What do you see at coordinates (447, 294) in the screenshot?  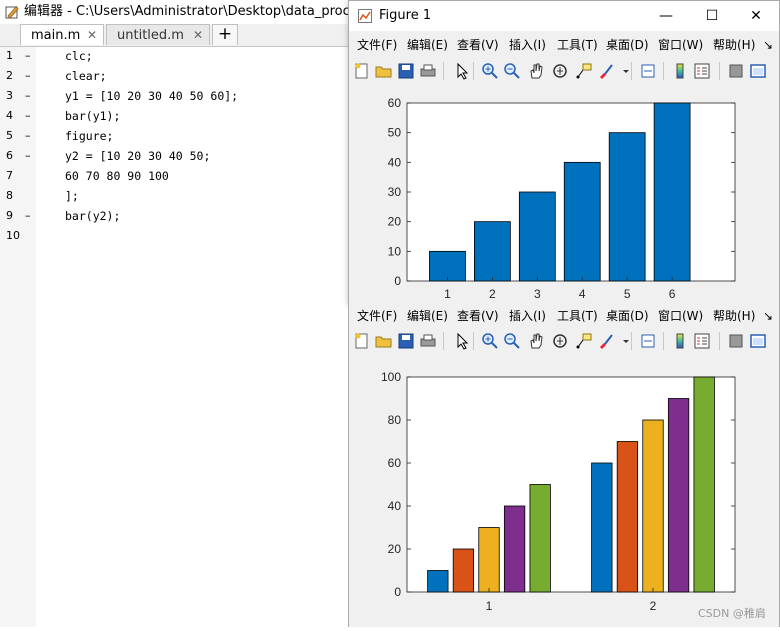 I see `x-tick-label: 1` at bounding box center [447, 294].